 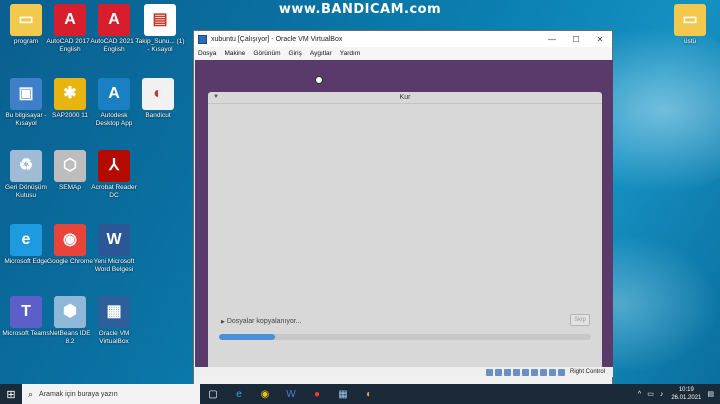 What do you see at coordinates (690, 41) in the screenshot?
I see `desktop-icon-label: üstü` at bounding box center [690, 41].